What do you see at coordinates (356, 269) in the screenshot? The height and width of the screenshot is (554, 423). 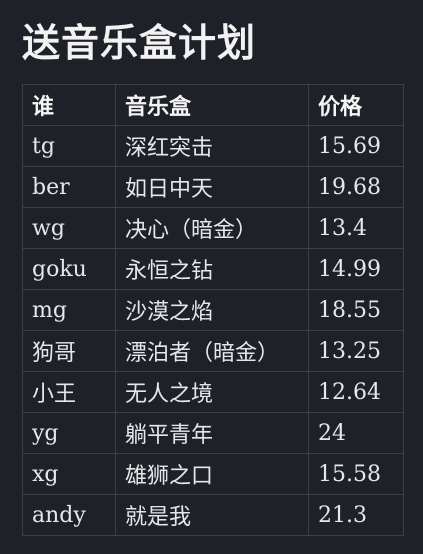 I see `cell-price: 14.99` at bounding box center [356, 269].